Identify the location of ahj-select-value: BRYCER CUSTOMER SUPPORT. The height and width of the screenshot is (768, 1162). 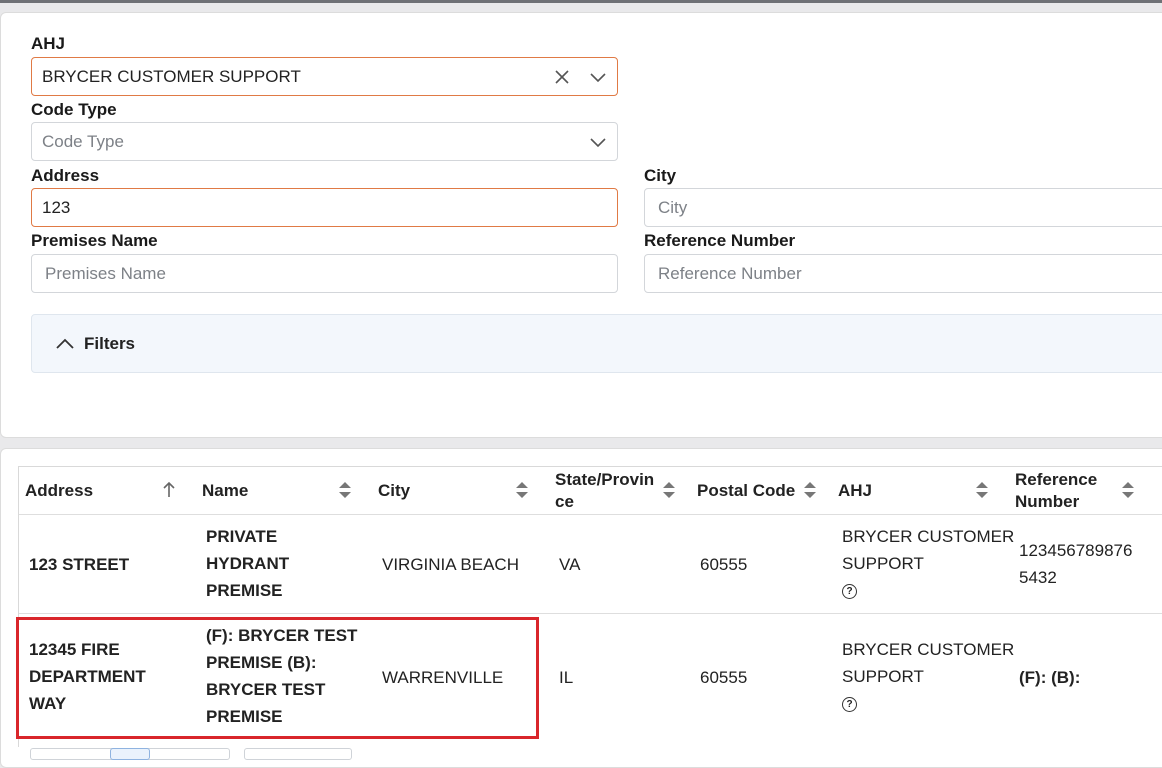
(171, 76).